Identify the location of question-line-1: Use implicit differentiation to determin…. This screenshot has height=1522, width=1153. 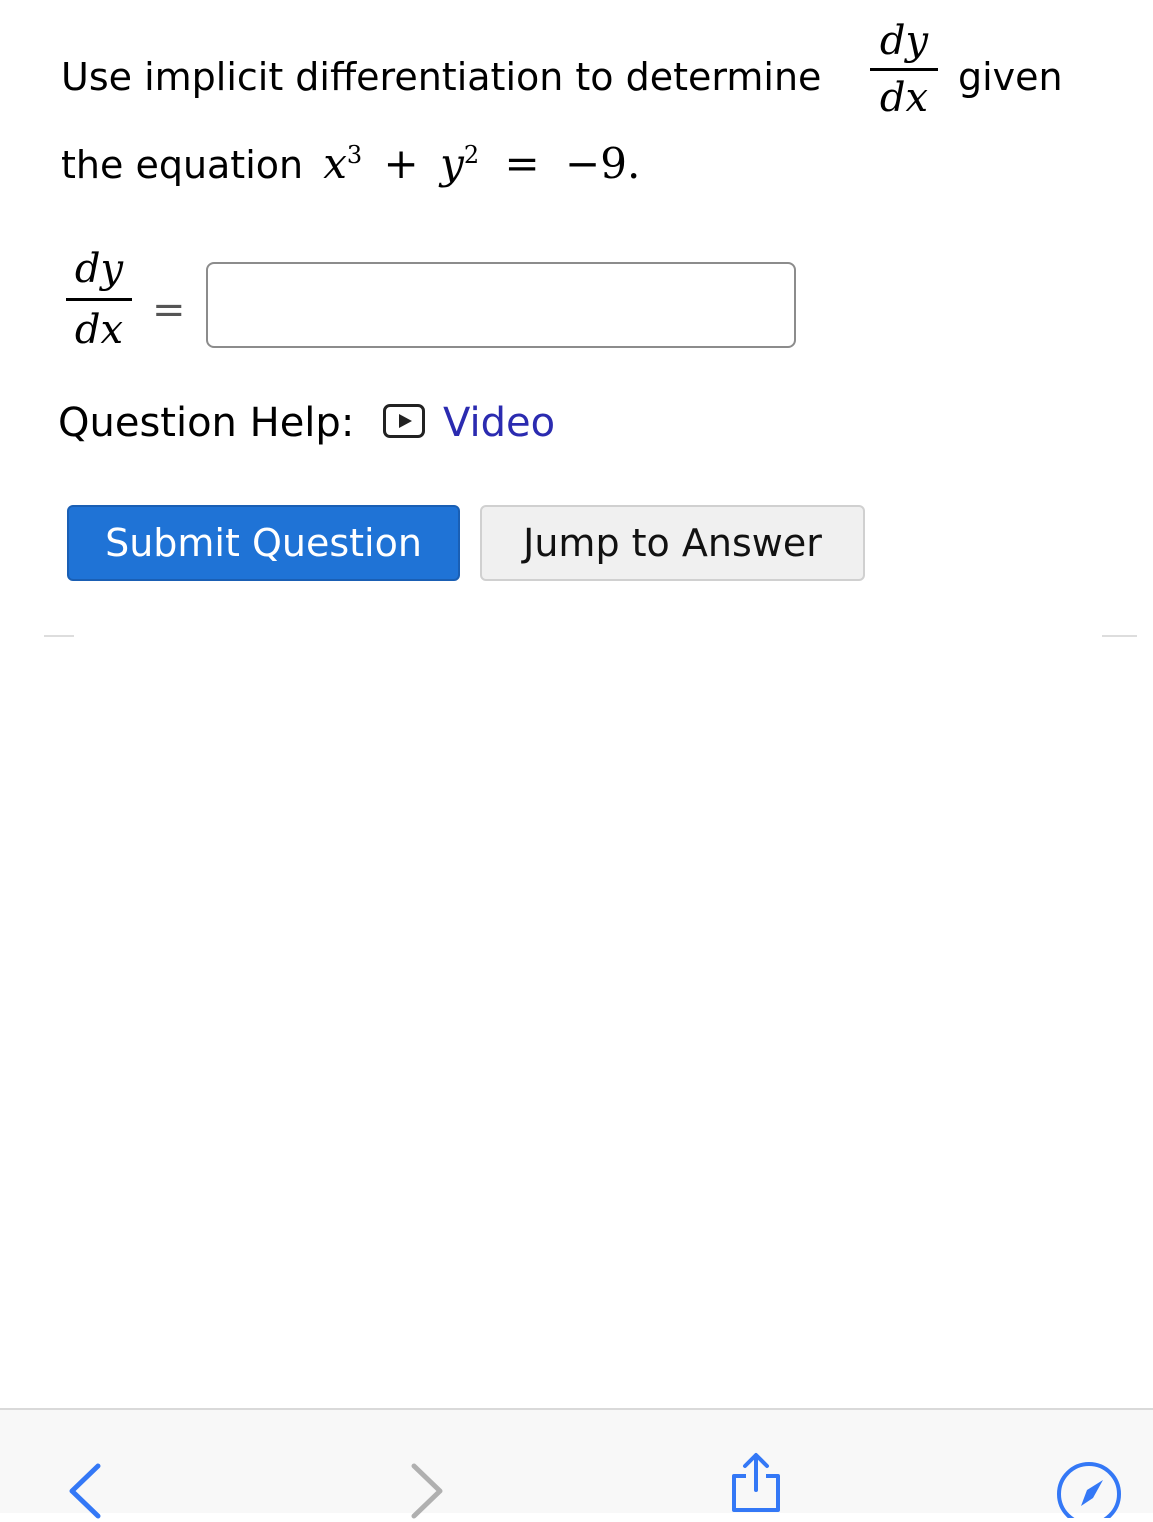
(441, 77).